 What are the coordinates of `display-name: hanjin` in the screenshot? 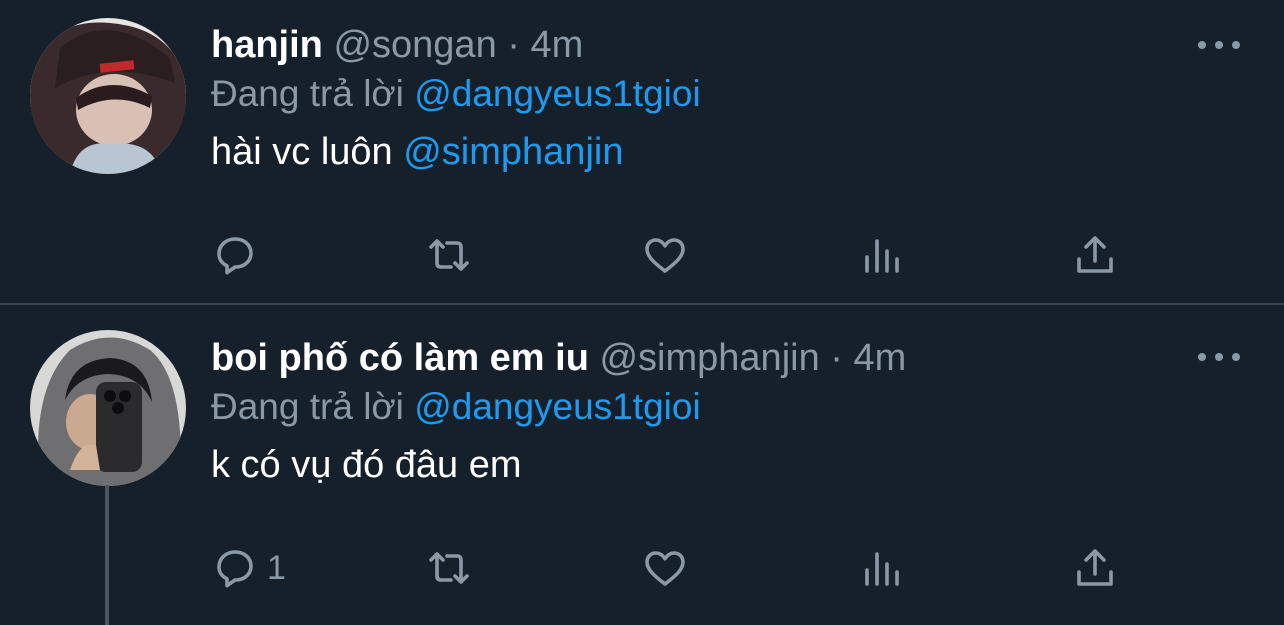 It's located at (267, 45).